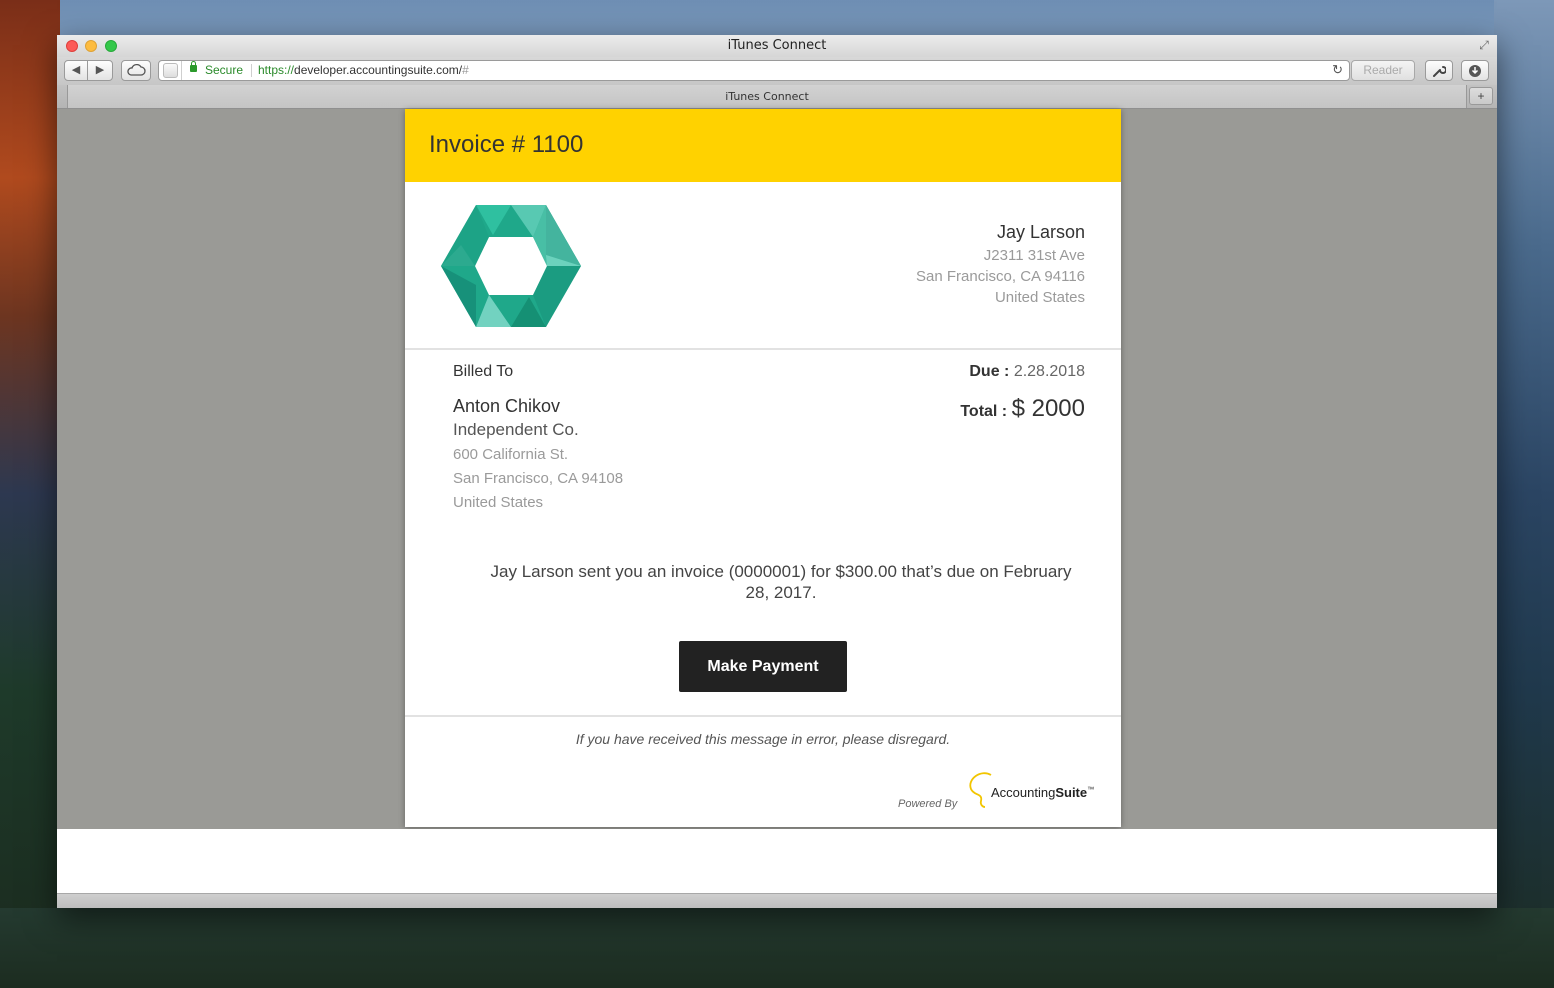  What do you see at coordinates (538, 478) in the screenshot?
I see `billed-to-city: San Francisco, CA 94108` at bounding box center [538, 478].